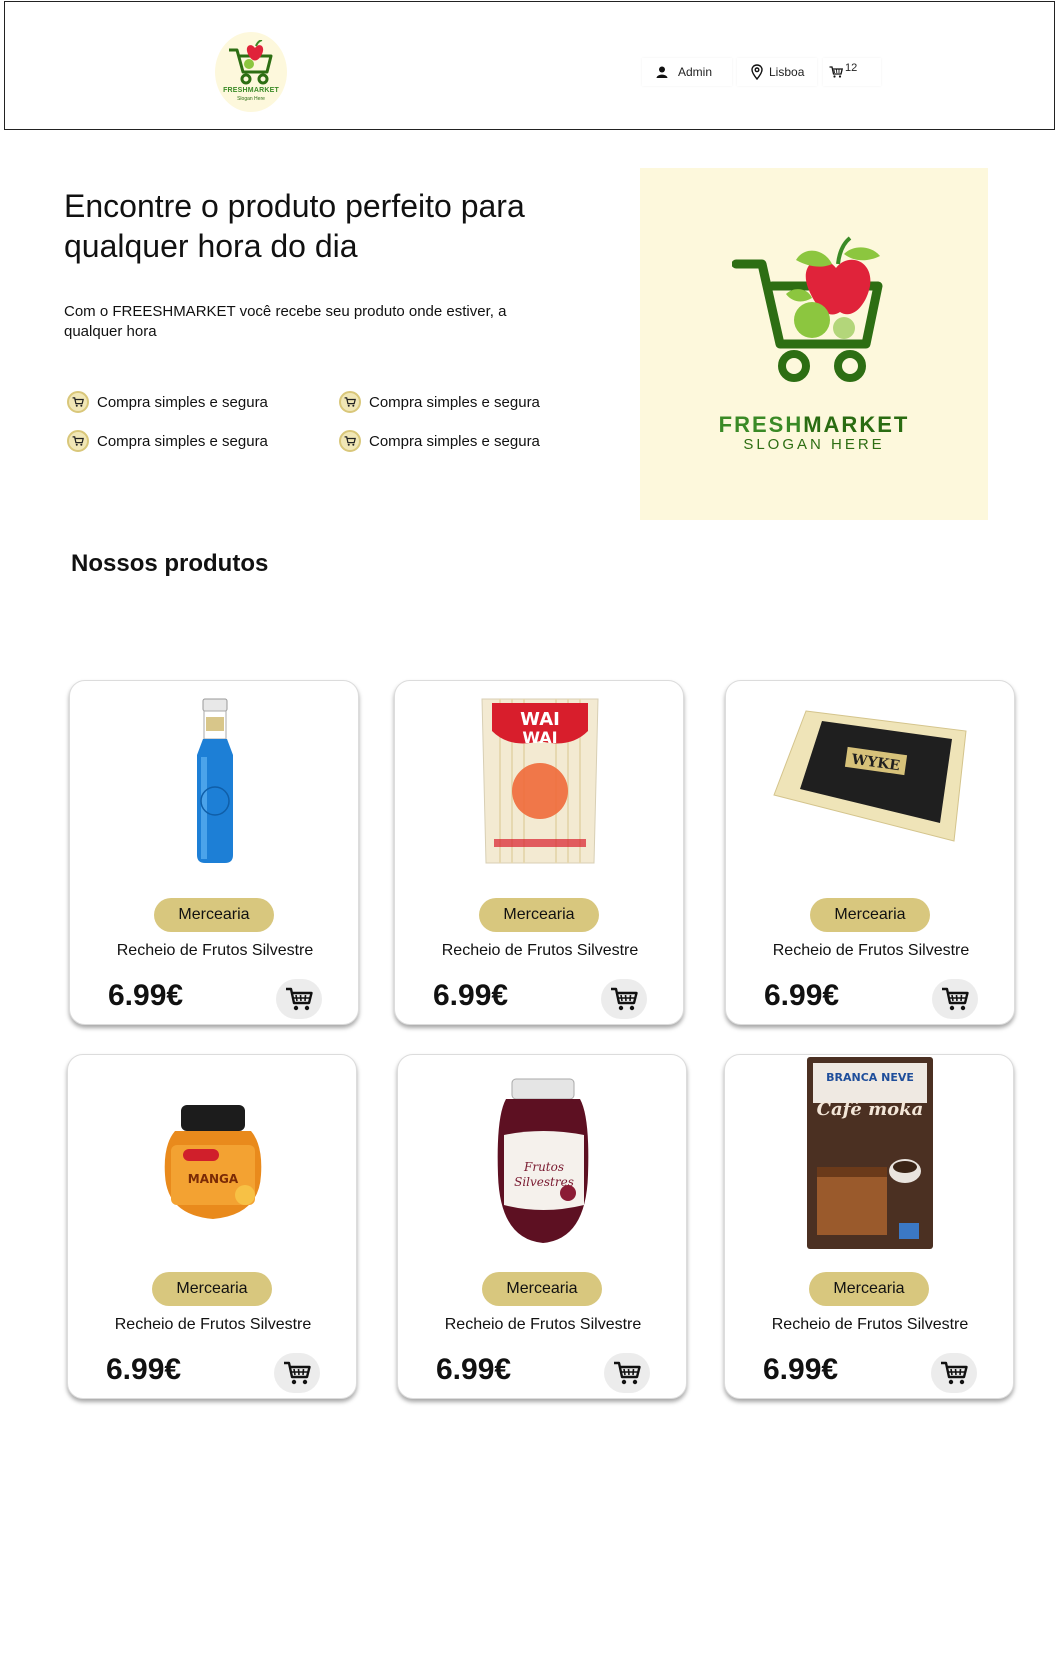 This screenshot has width=1055, height=1679. I want to click on water-bottle-image, so click(215, 781).